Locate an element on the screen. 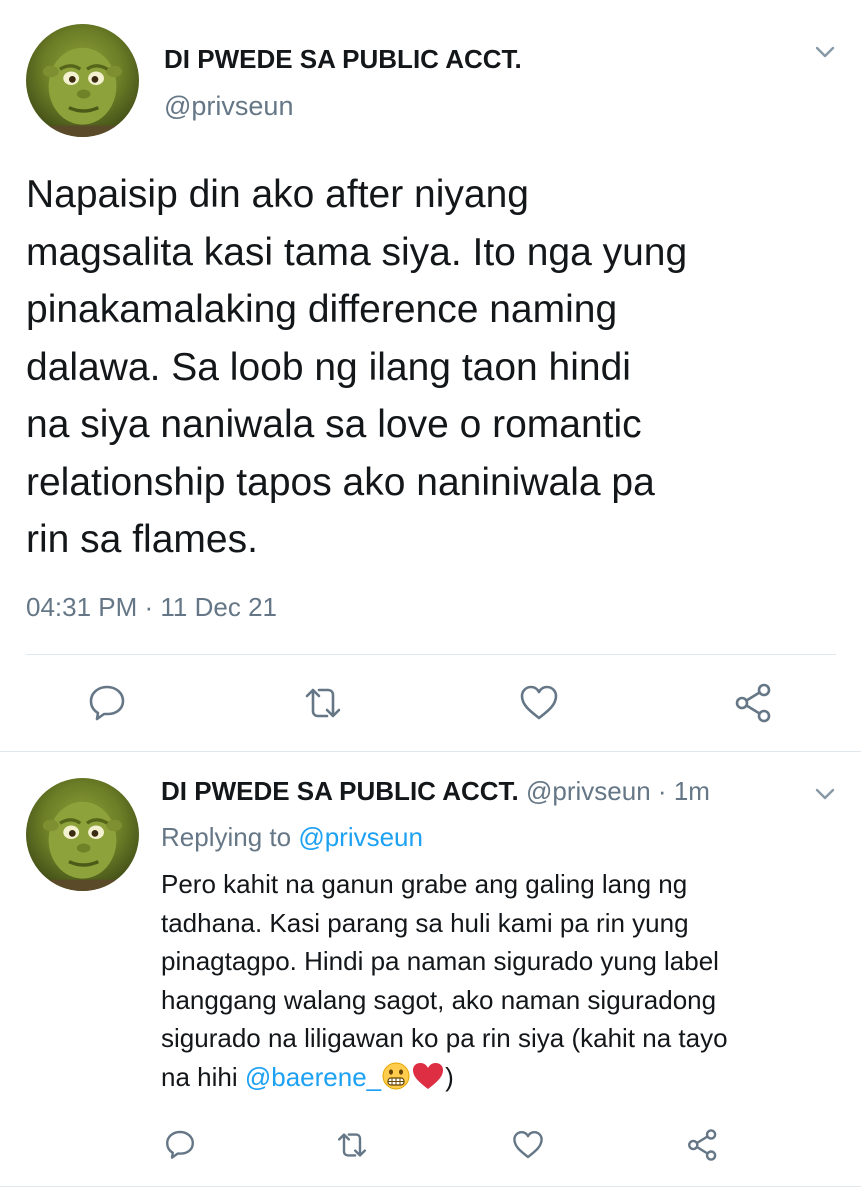  red-heart-emoji is located at coordinates (428, 1081).